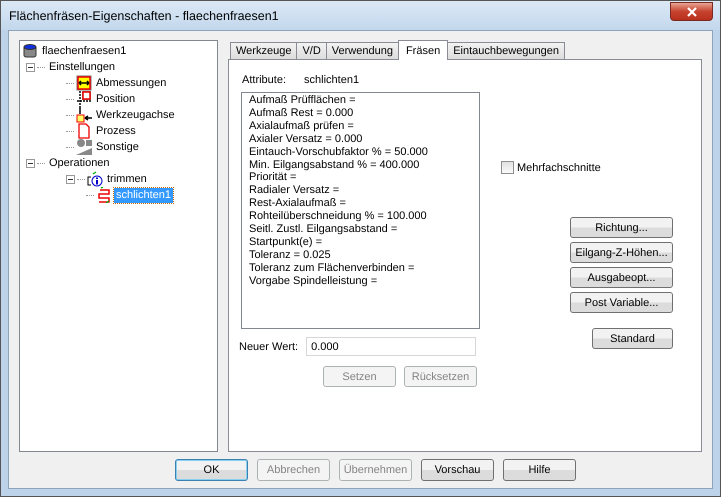 This screenshot has height=497, width=721. I want to click on value-field: 0.000, so click(391, 346).